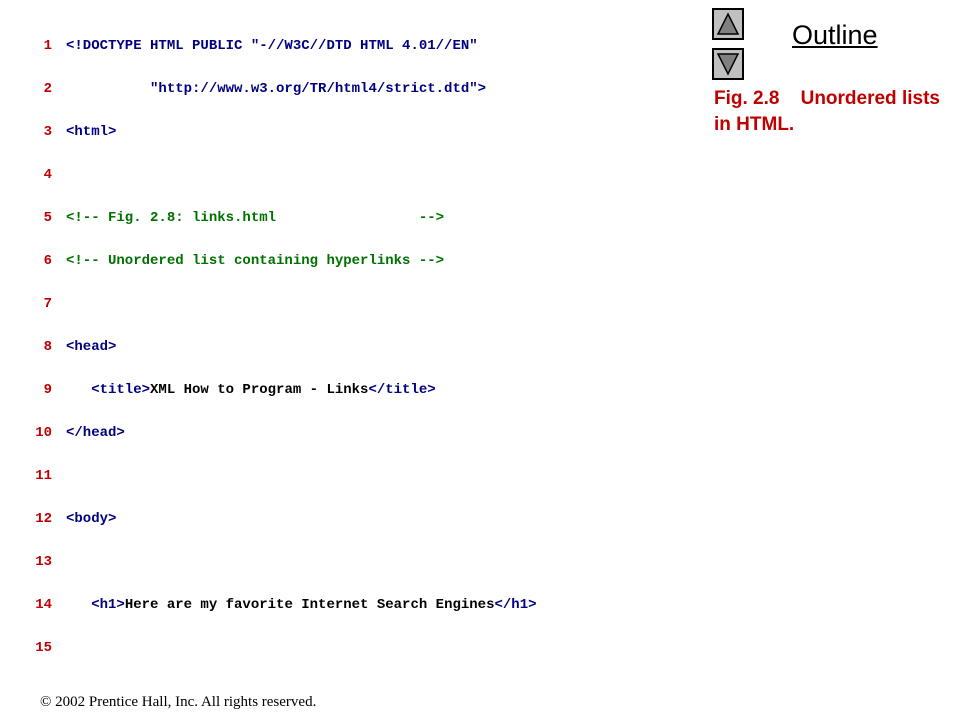 Image resolution: width=960 pixels, height=720 pixels. Describe the element at coordinates (255, 218) in the screenshot. I see `code-comment: <!-- Fig. 2.8: links.html -->` at that location.